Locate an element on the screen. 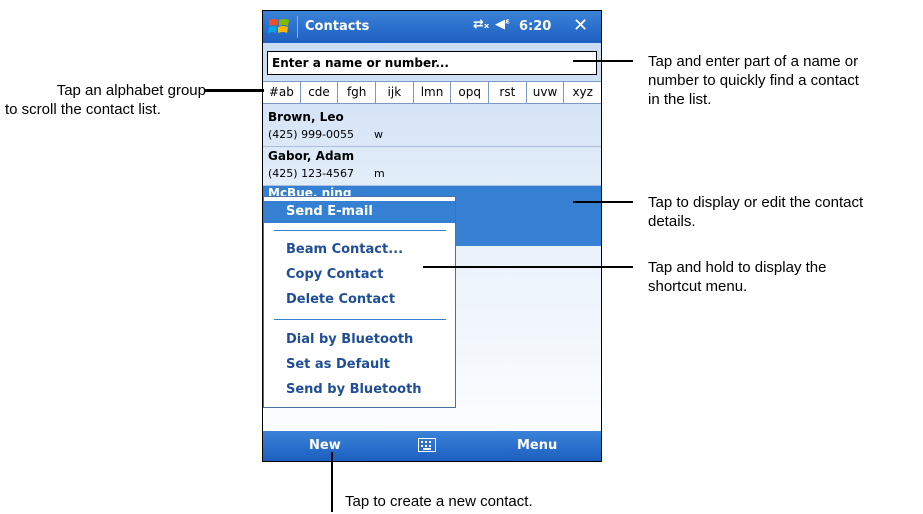 The height and width of the screenshot is (514, 923). alpha-tab-rst: rst is located at coordinates (508, 92).